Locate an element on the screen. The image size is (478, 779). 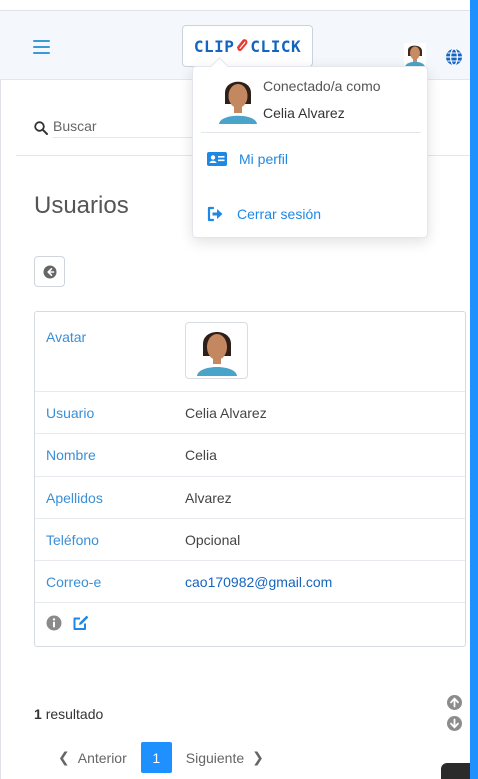
card-actions is located at coordinates (68, 623).